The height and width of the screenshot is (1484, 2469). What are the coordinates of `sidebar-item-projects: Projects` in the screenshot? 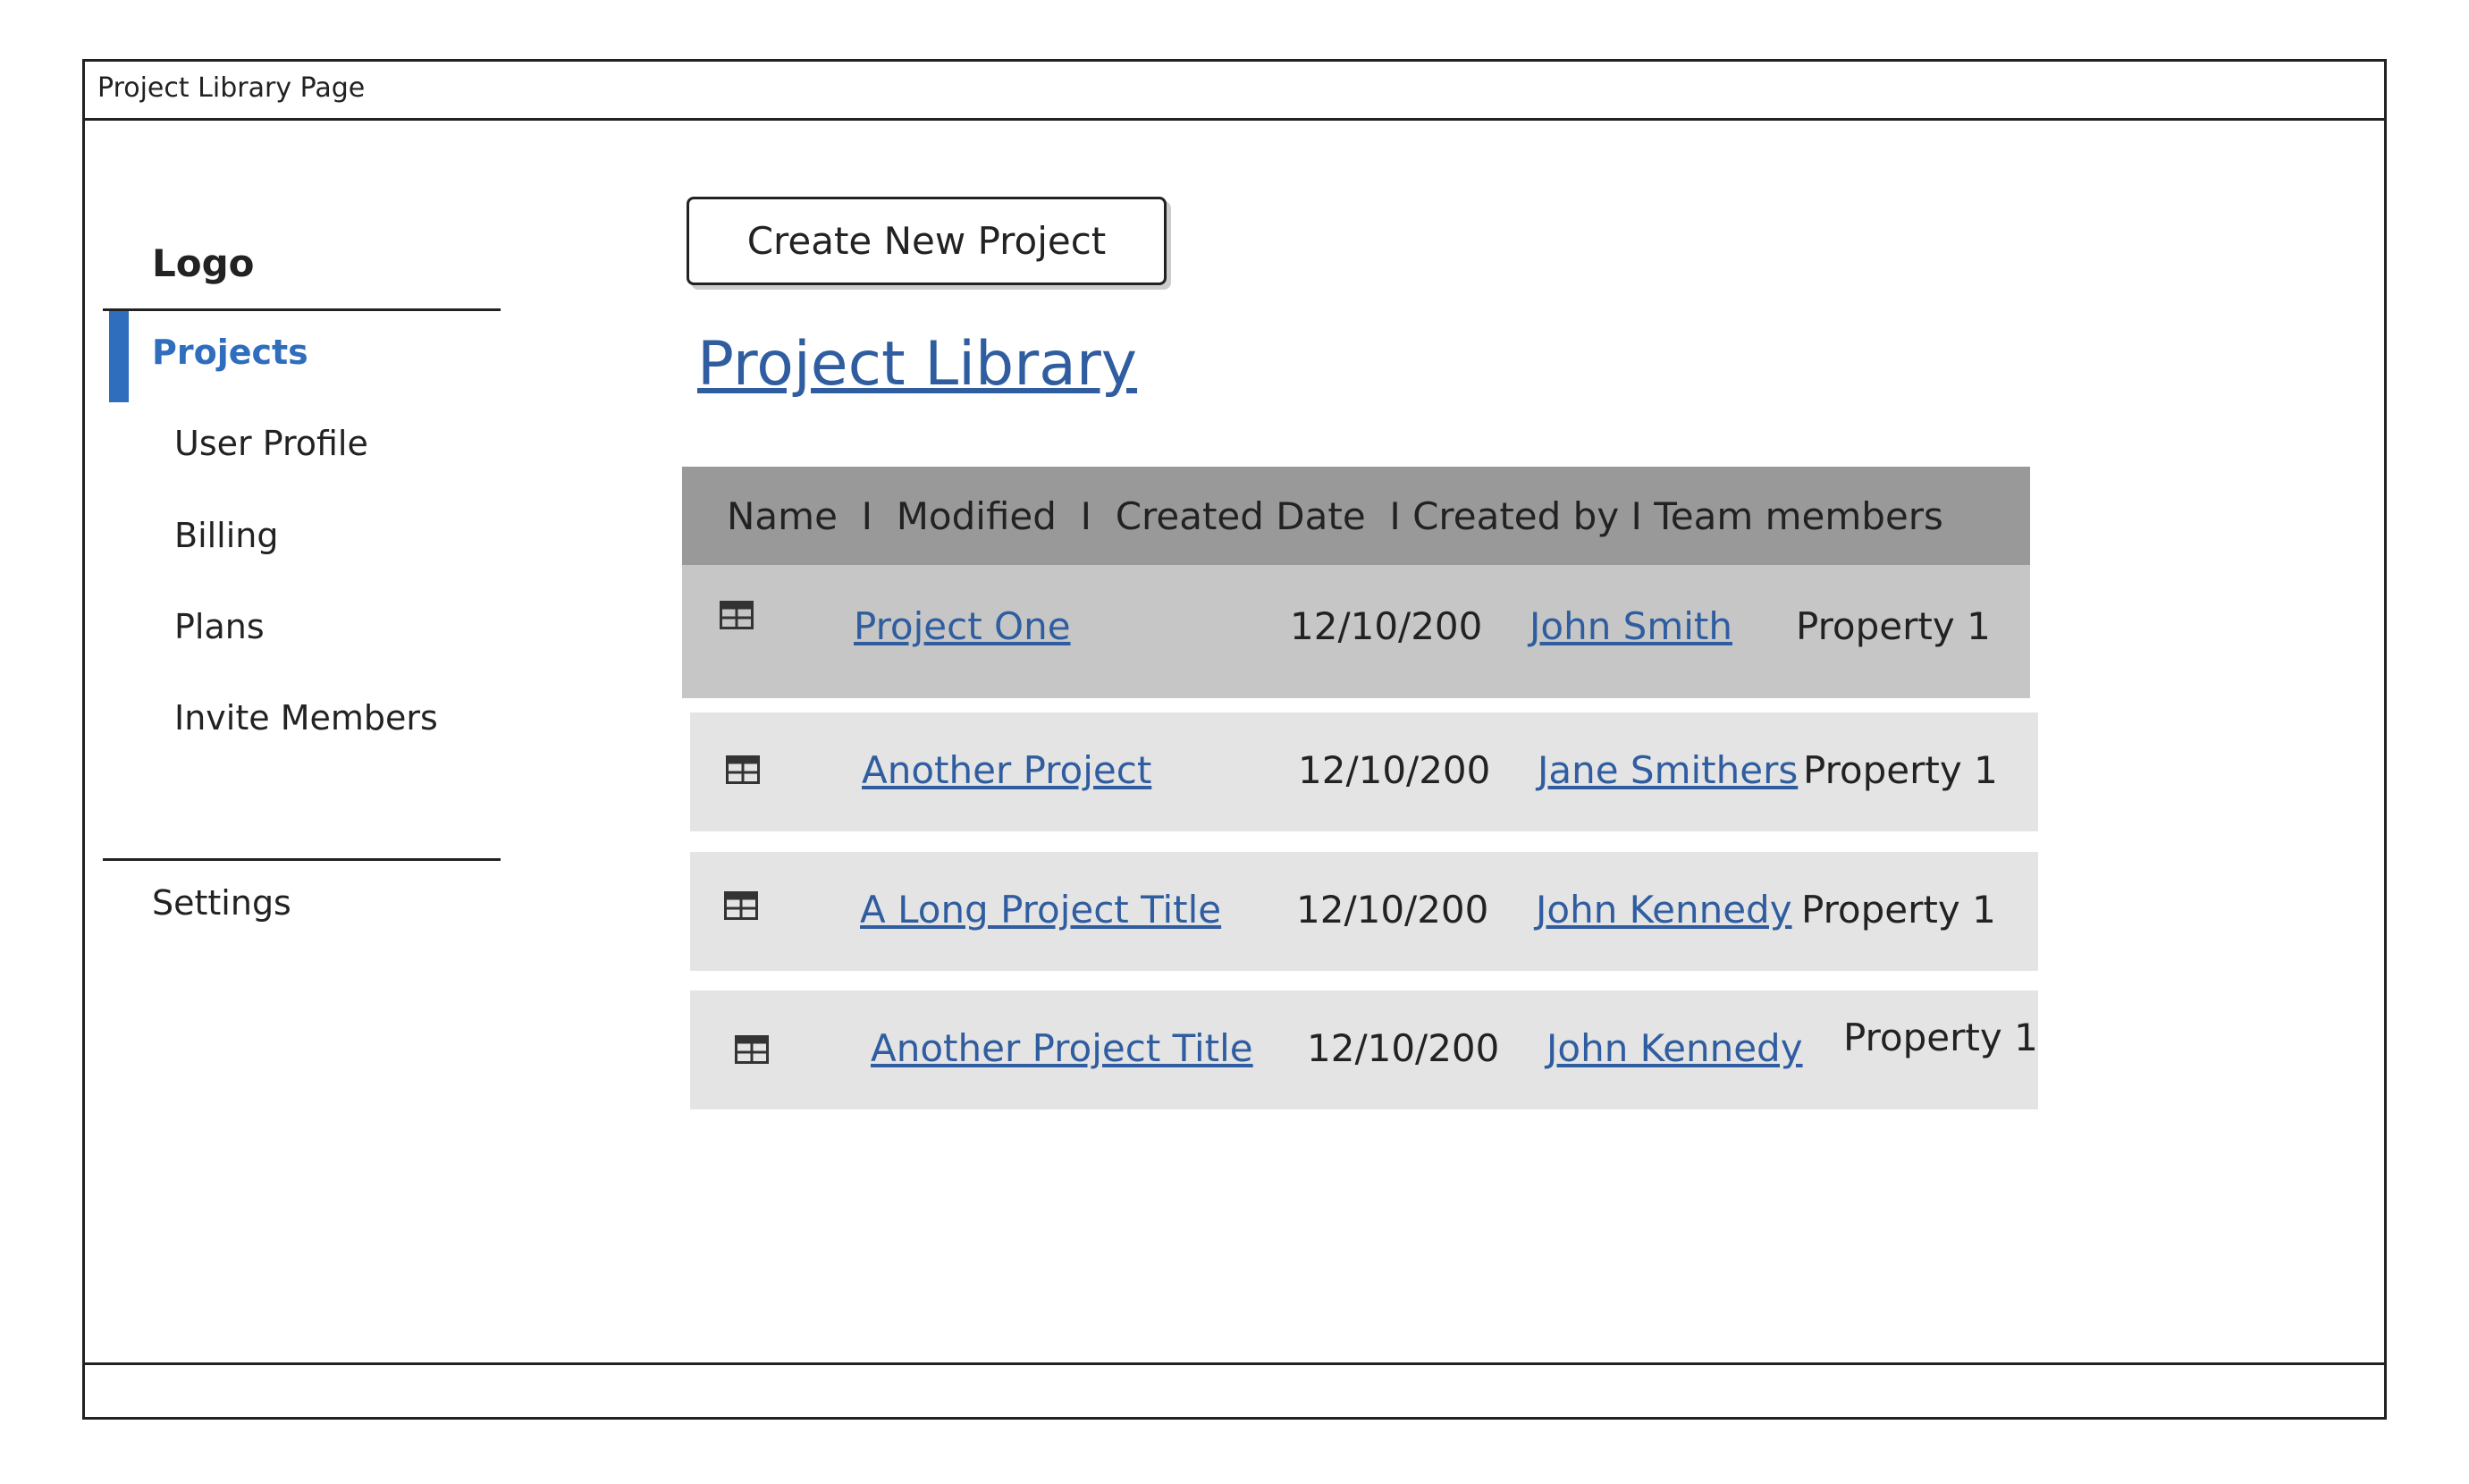 It's located at (230, 352).